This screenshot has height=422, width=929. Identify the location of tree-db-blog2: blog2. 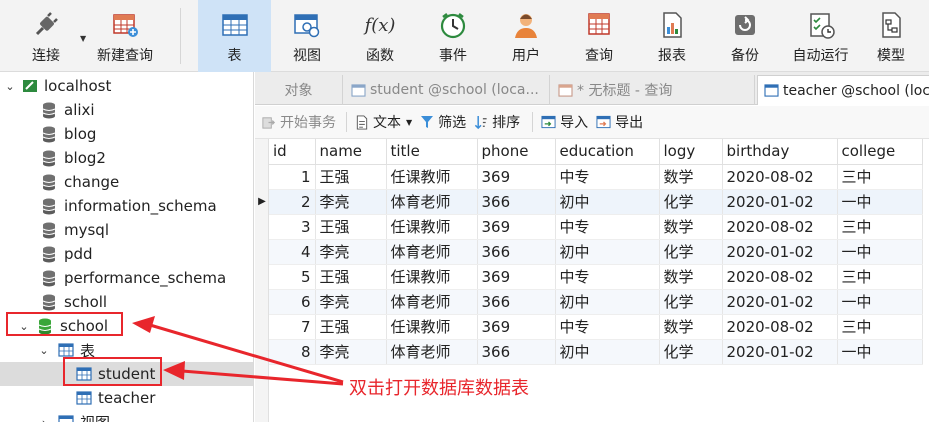
(126, 158).